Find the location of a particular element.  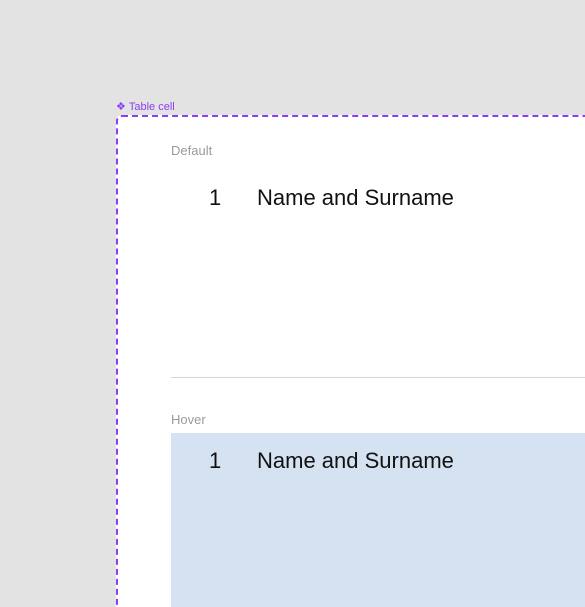

variant-label-default: Default is located at coordinates (192, 150).